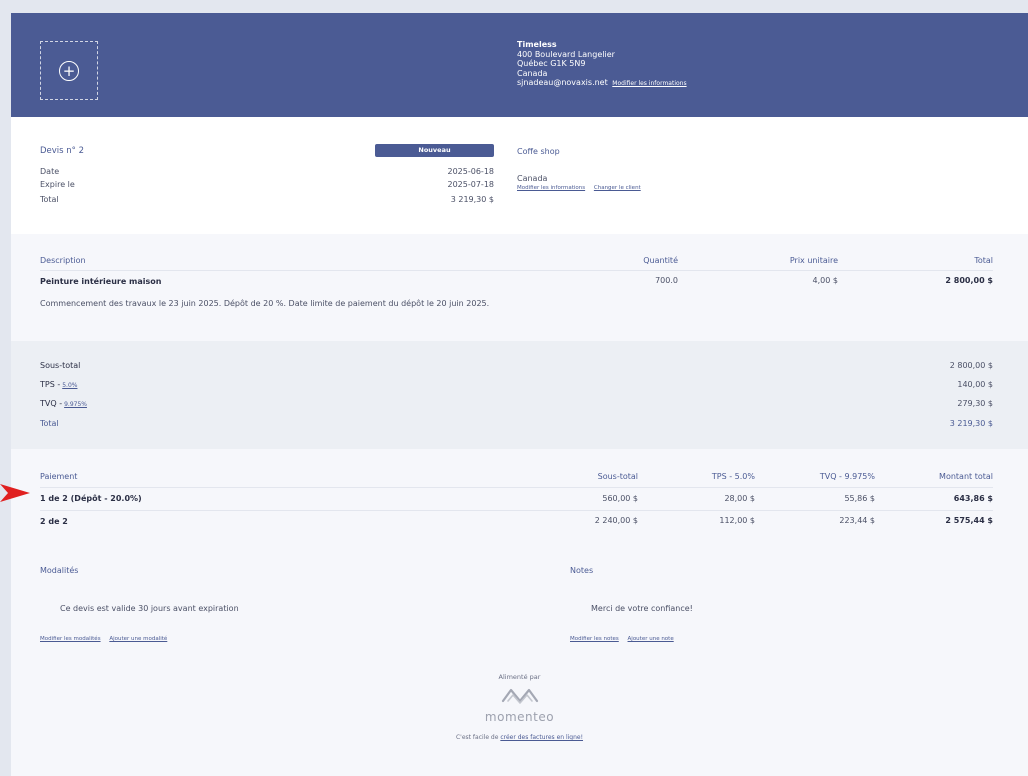  I want to click on subtotal-row: Sous-total 2 800,00 $, so click(516, 365).